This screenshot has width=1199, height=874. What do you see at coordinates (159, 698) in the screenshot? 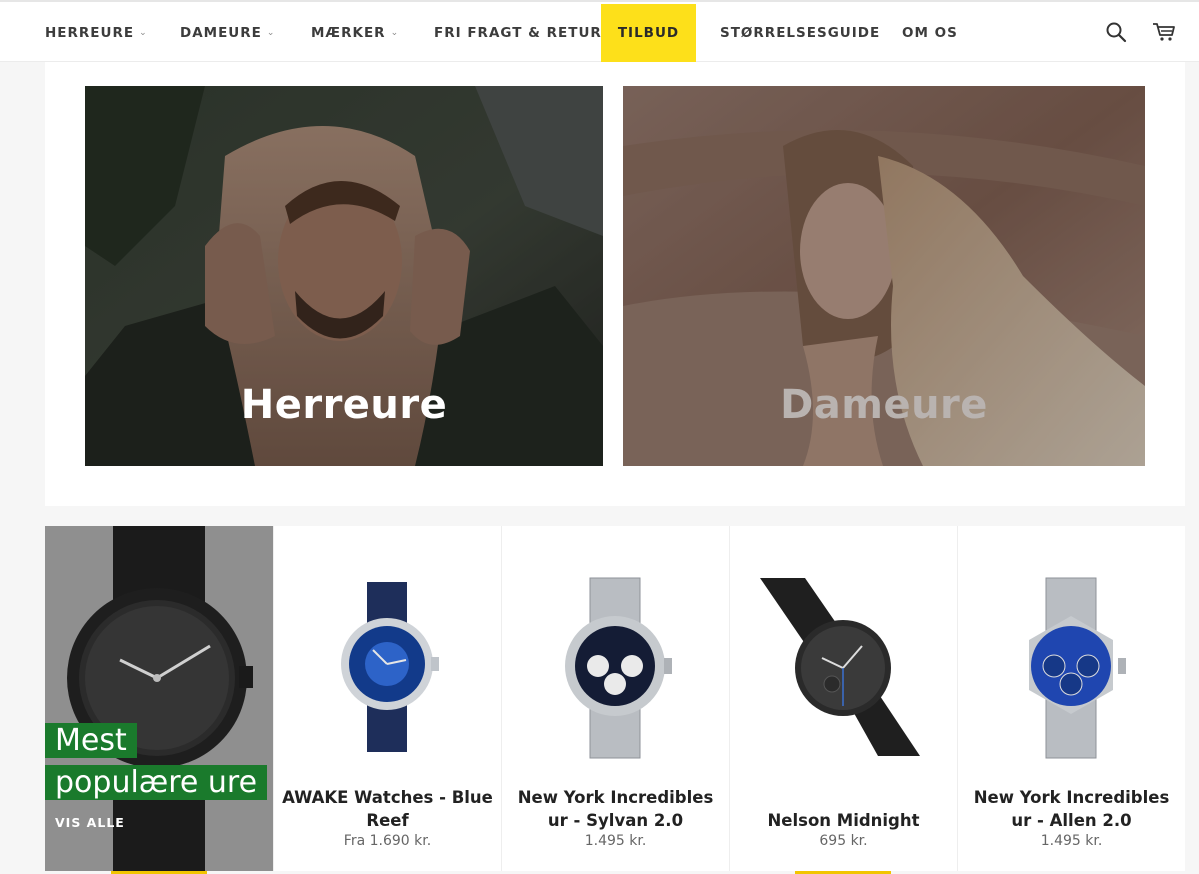
I see `featured-collection-tile: Mest populære ure VIS ALLE` at bounding box center [159, 698].